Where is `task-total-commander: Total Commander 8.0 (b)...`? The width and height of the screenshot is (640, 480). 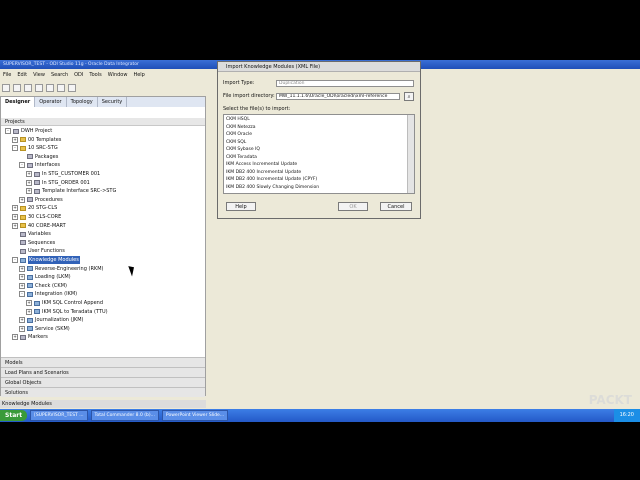 task-total-commander: Total Commander 8.0 (b)... is located at coordinates (124, 415).